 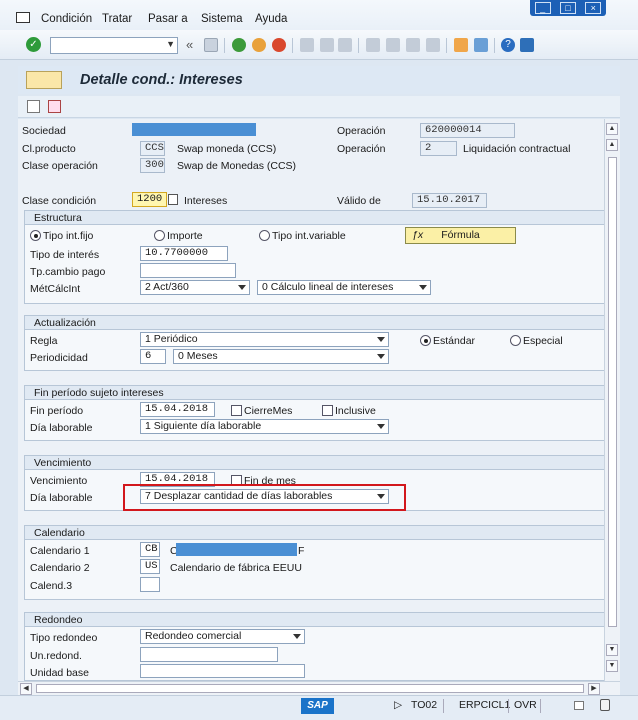 What do you see at coordinates (271, 19) in the screenshot?
I see `menu-ayuda: Ayuda` at bounding box center [271, 19].